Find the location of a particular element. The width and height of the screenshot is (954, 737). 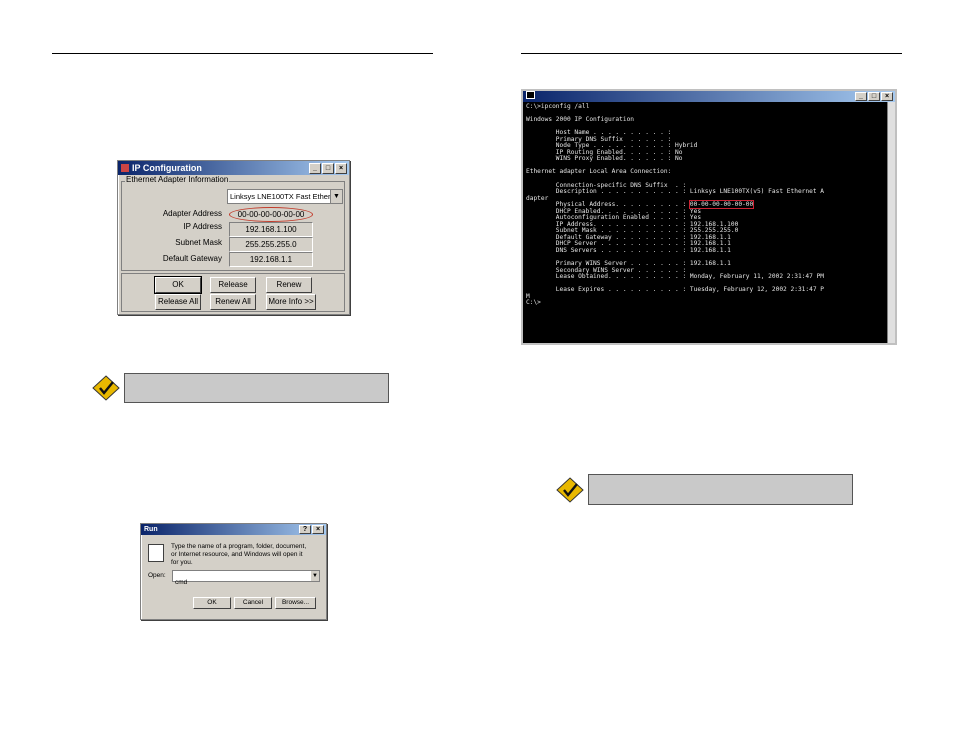

run-cancel-button: Cancel is located at coordinates (253, 603).